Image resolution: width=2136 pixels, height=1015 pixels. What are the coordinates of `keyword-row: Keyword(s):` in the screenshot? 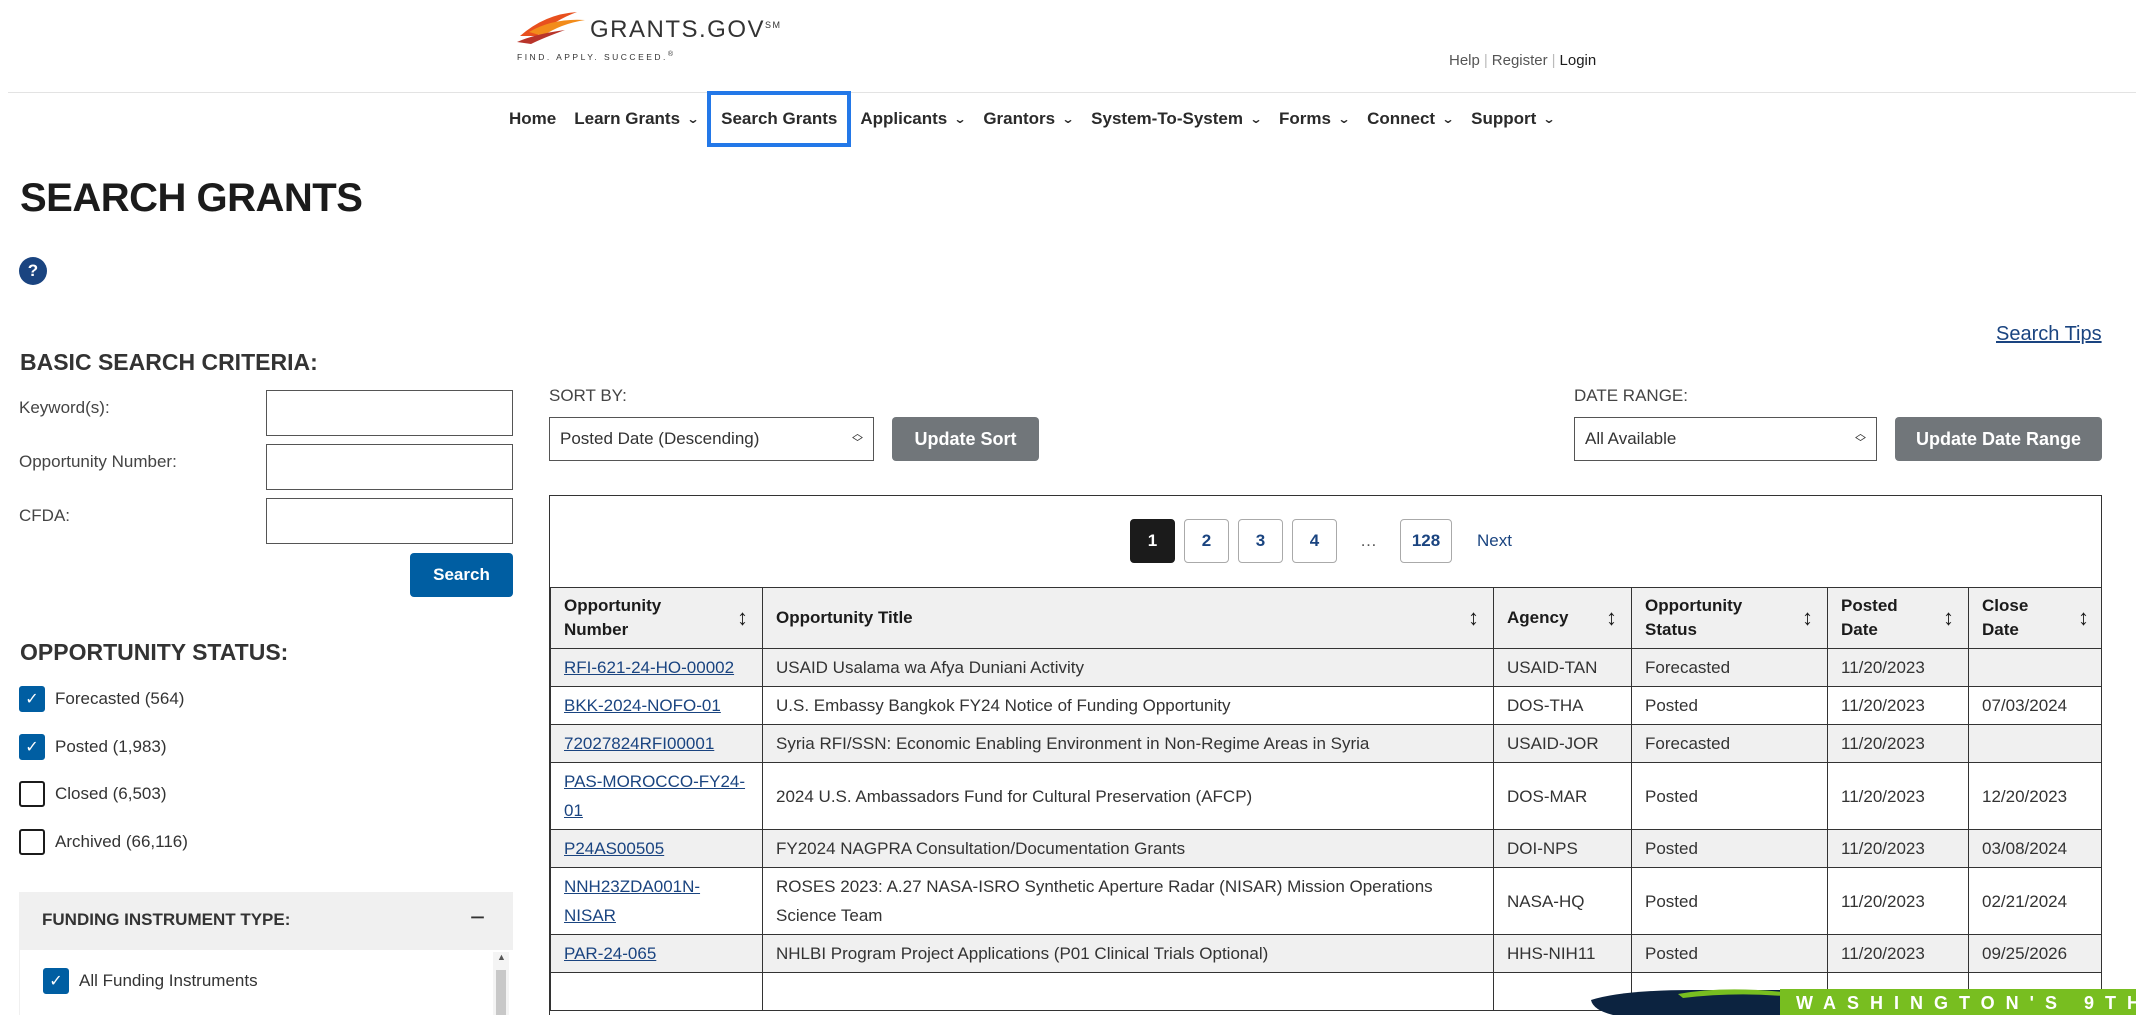 It's located at (266, 413).